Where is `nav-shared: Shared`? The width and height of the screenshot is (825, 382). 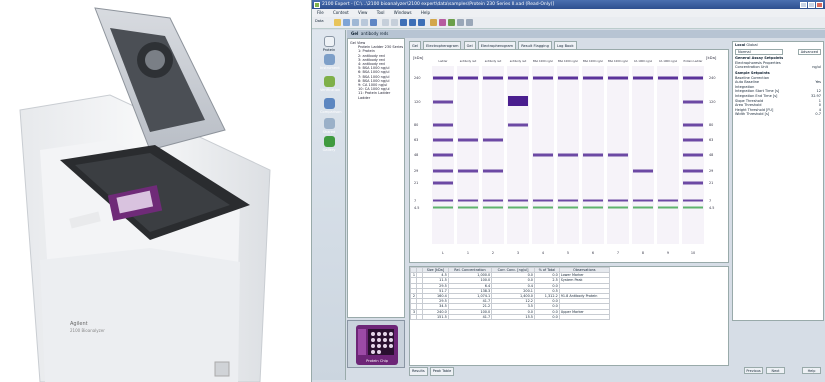
nav-shared: Shared is located at coordinates (329, 126).